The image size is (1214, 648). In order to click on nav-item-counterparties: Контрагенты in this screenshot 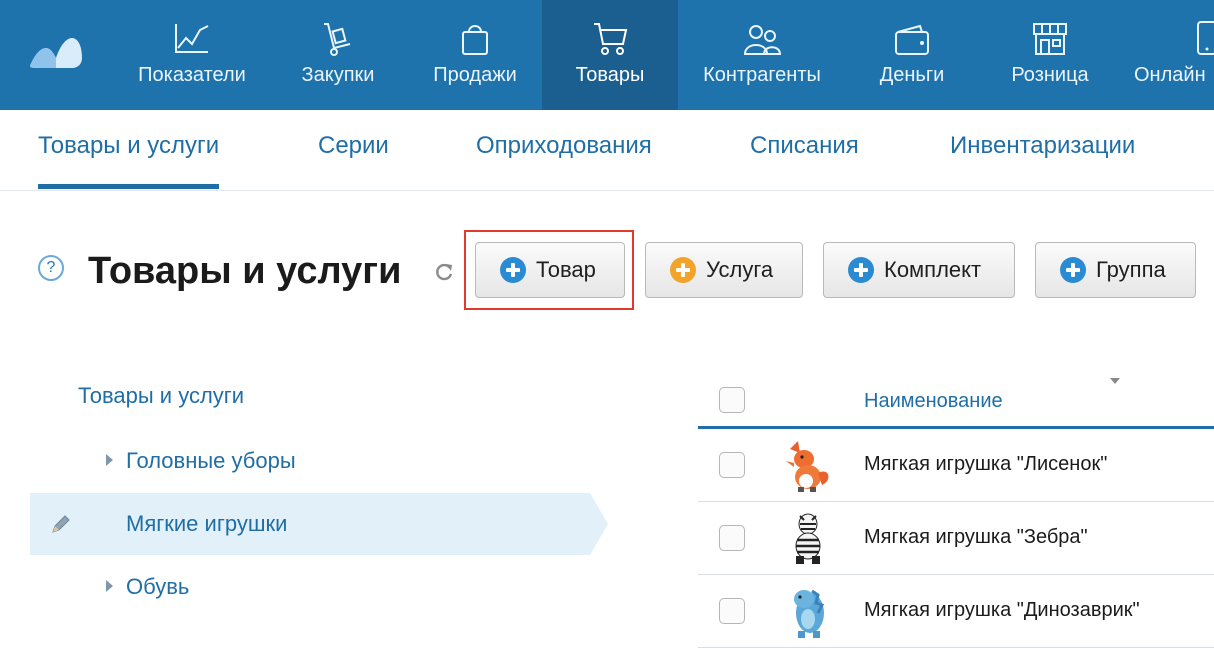, I will do `click(762, 55)`.